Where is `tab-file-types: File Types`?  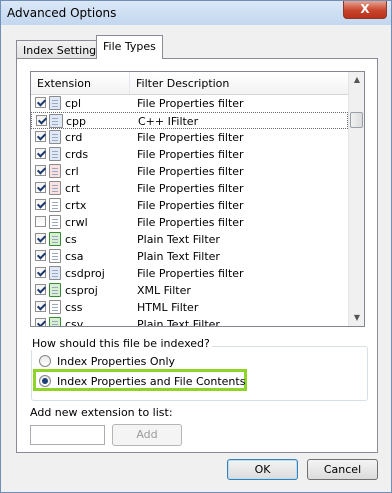
tab-file-types: File Types is located at coordinates (129, 47).